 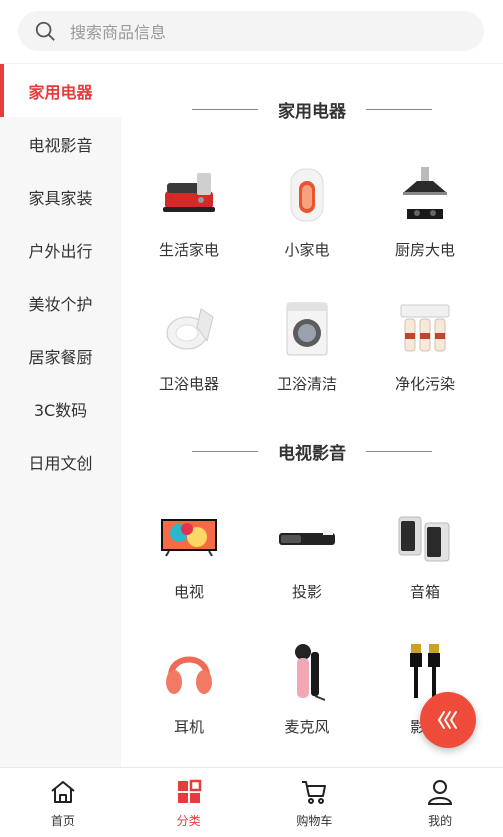 I want to click on washing-machine-icon, so click(x=307, y=329).